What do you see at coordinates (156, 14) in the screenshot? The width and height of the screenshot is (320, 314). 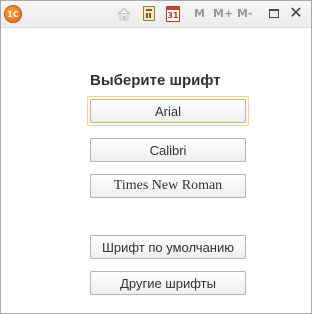 I see `titlebar: 1С 31 M M+ M- ✕` at bounding box center [156, 14].